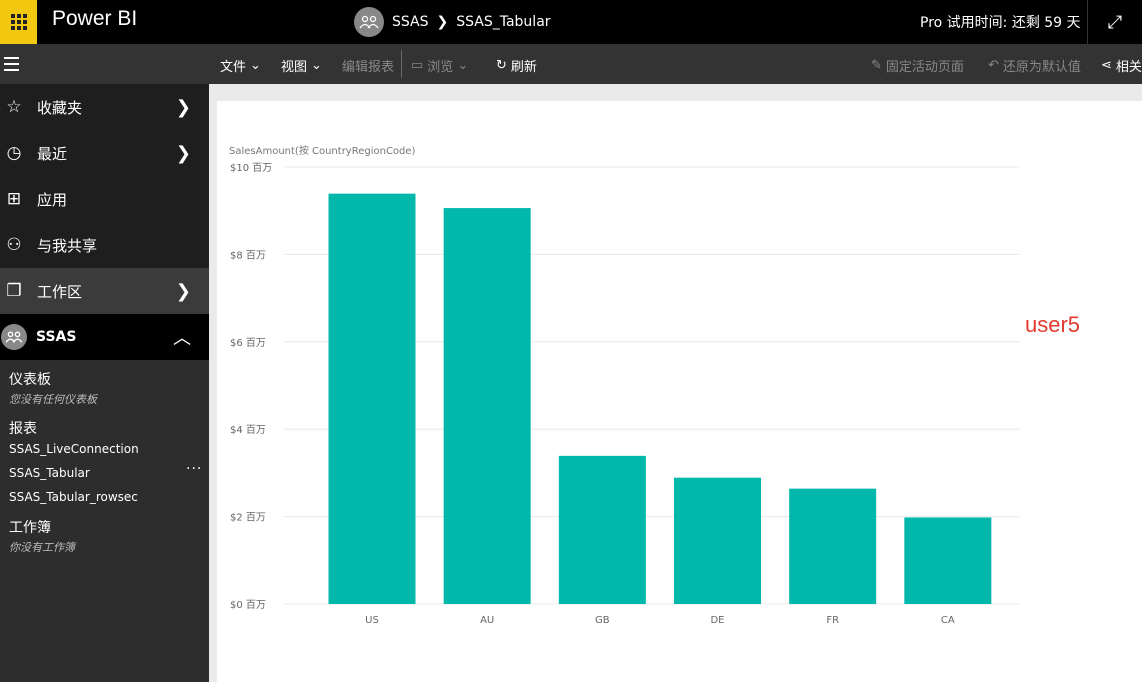 The image size is (1142, 682). I want to click on y-tick-label: $10 百万, so click(251, 168).